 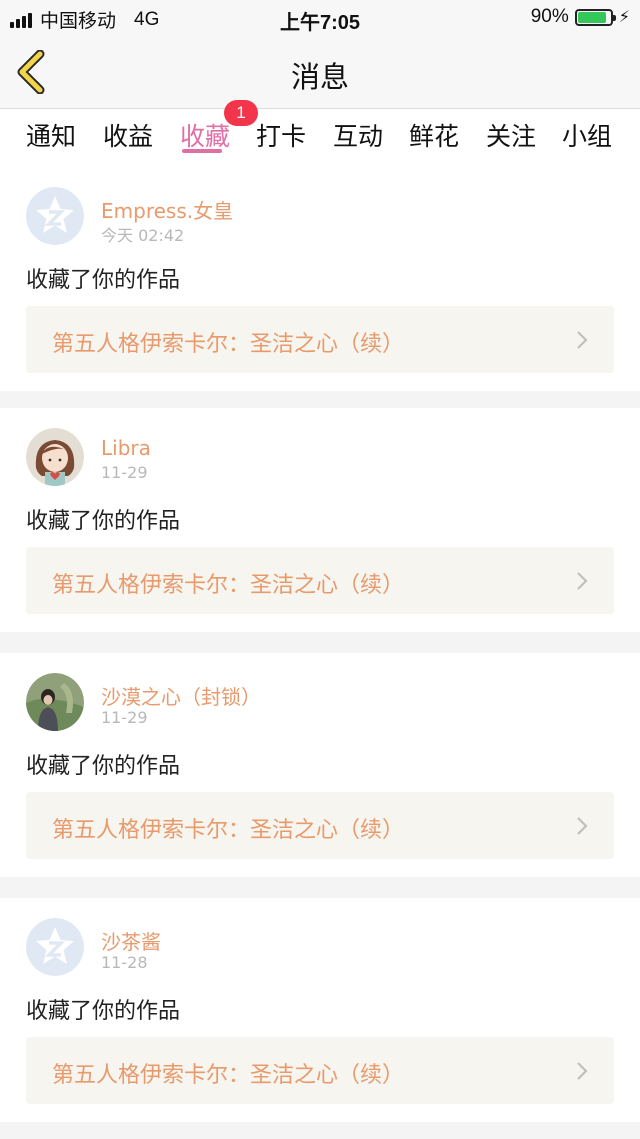 What do you see at coordinates (241, 113) in the screenshot?
I see `unread-badge: 1` at bounding box center [241, 113].